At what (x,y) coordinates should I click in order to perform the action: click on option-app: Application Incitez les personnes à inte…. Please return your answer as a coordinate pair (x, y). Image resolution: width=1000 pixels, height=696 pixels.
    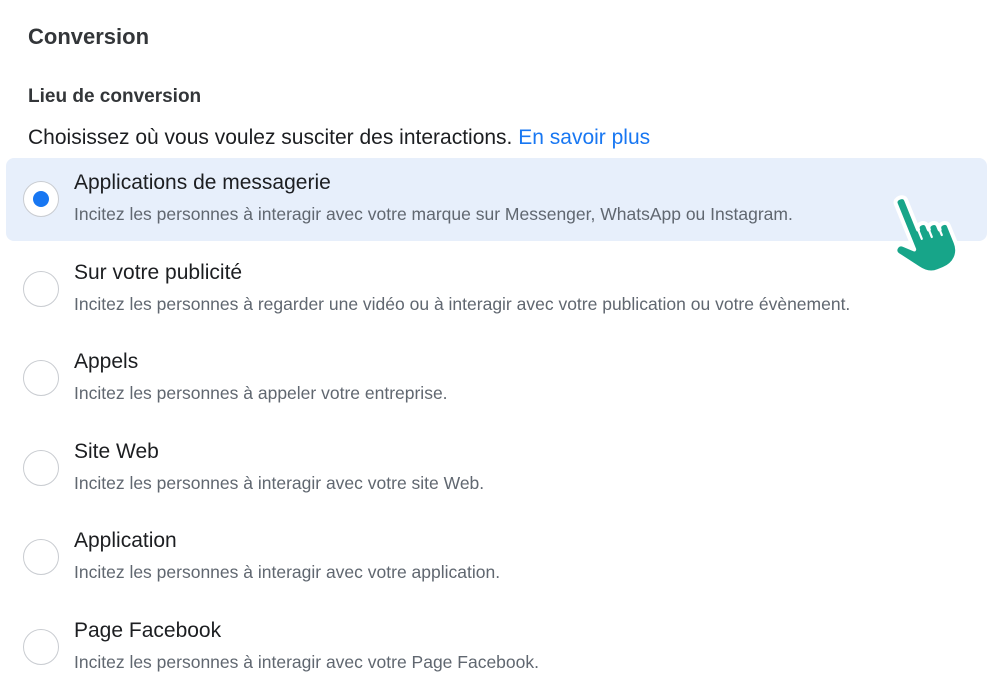
    Looking at the image, I should click on (496, 557).